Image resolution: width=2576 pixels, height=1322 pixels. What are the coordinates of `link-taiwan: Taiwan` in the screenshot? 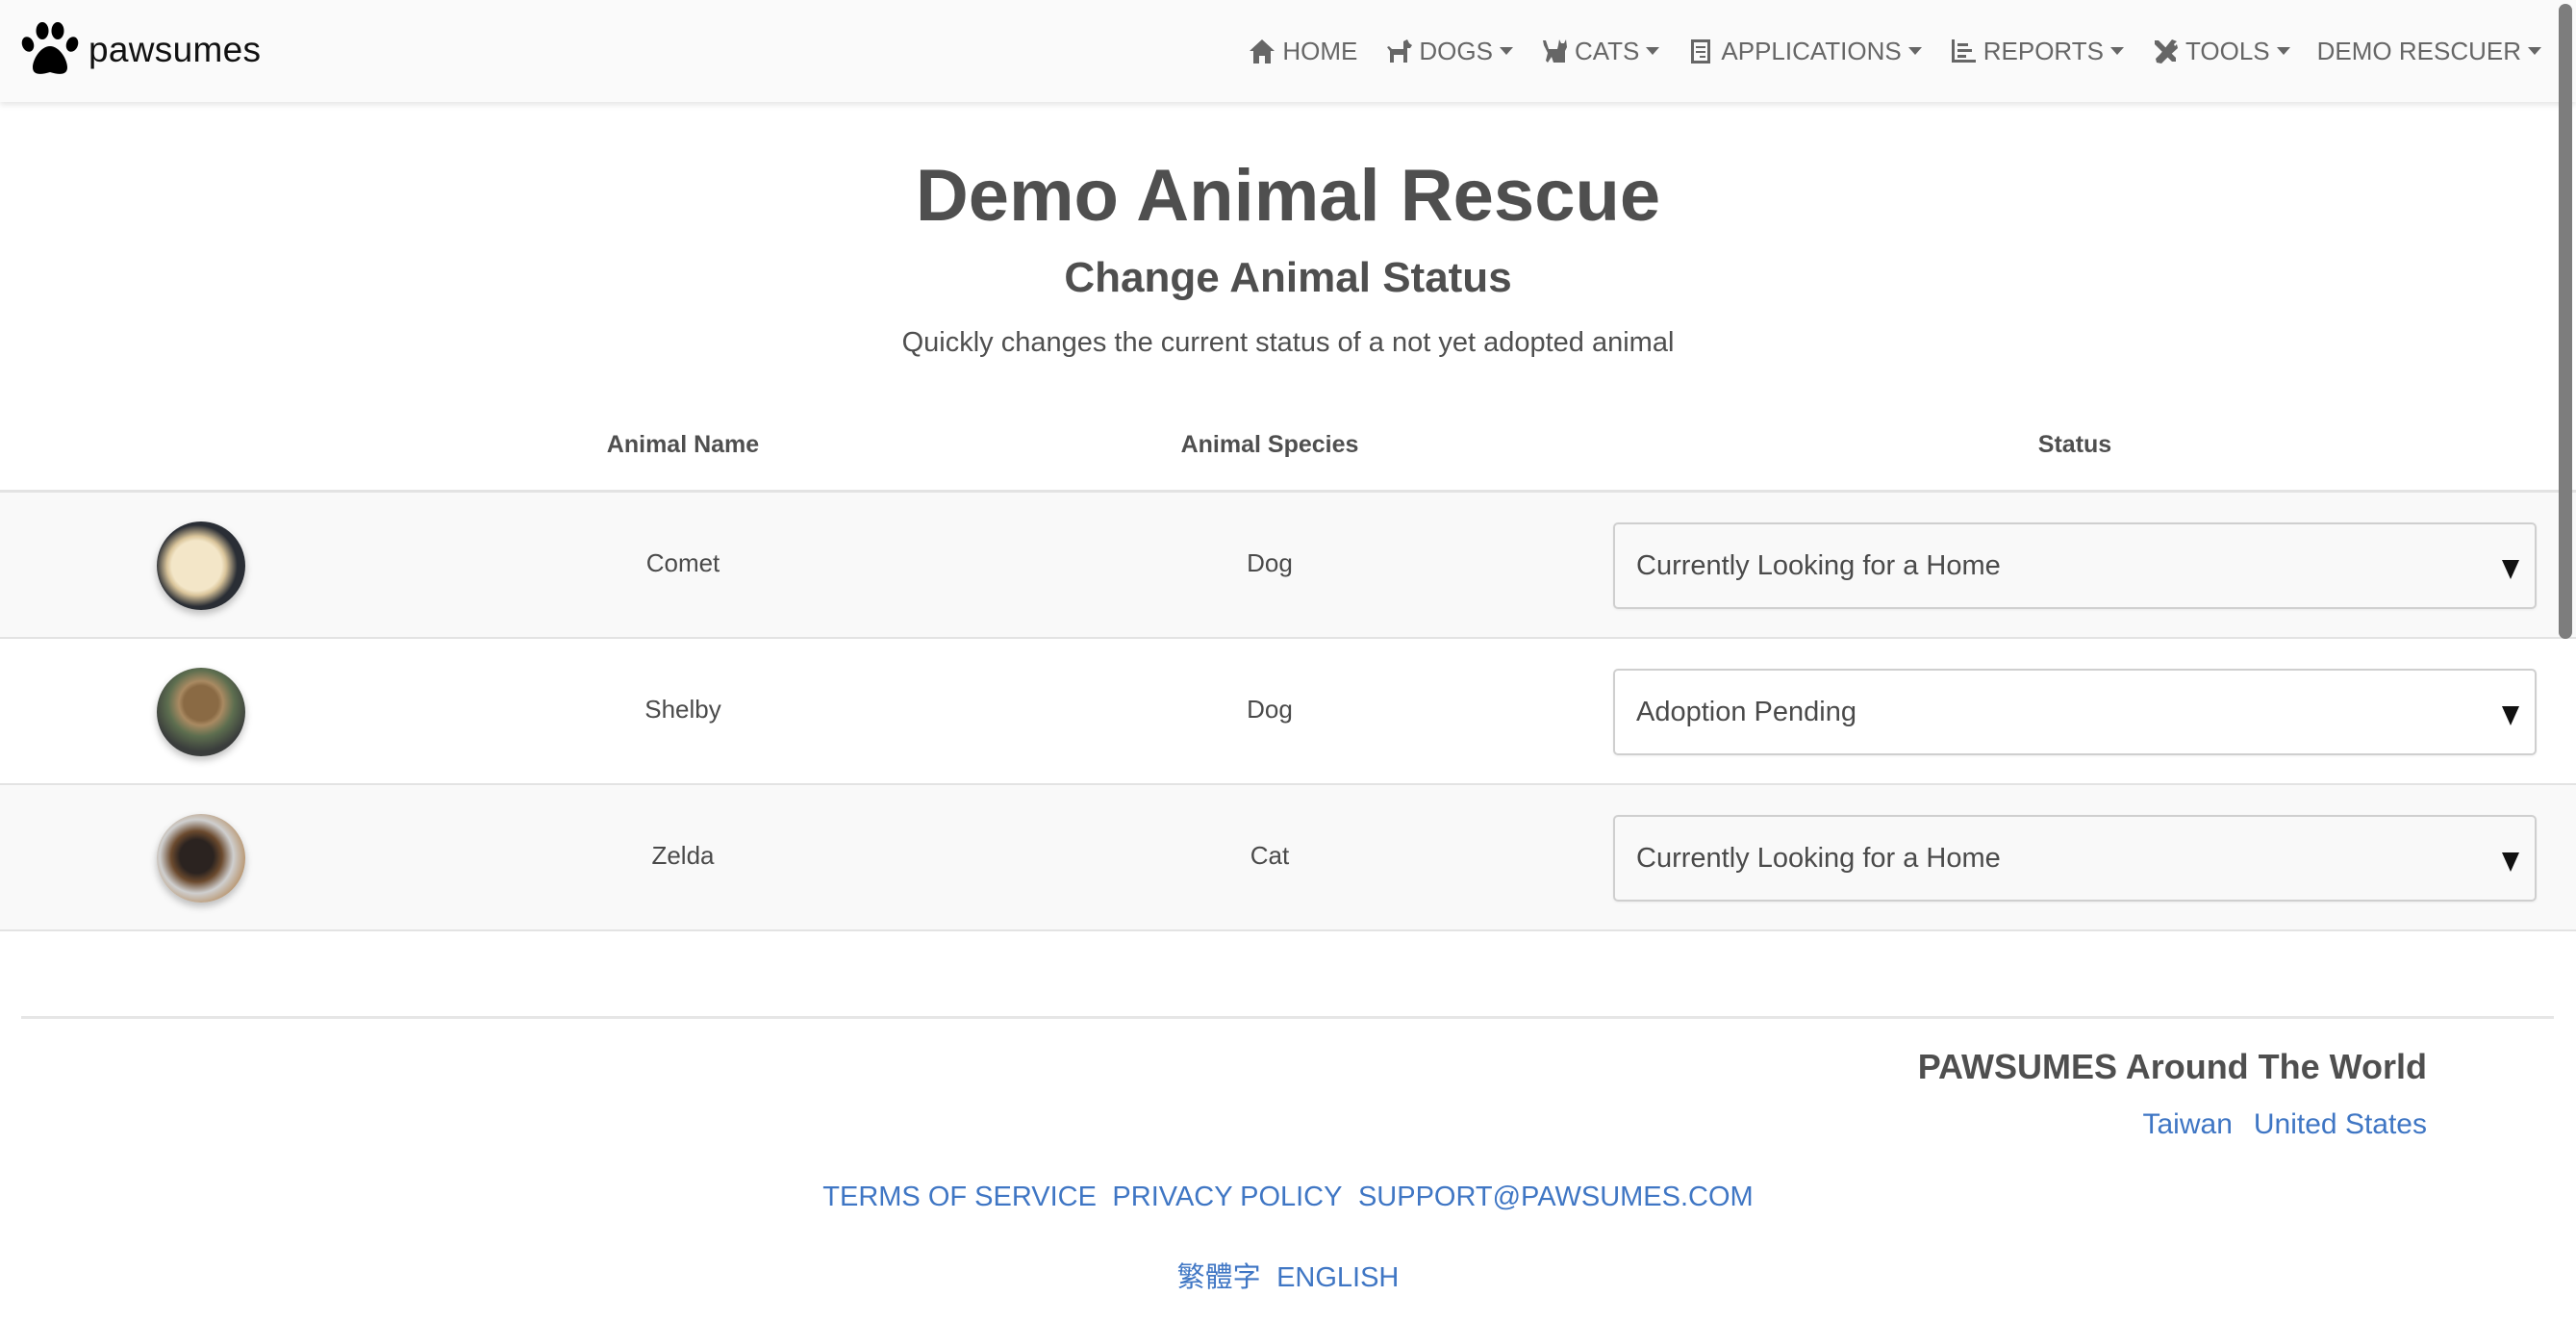 It's located at (2188, 1124).